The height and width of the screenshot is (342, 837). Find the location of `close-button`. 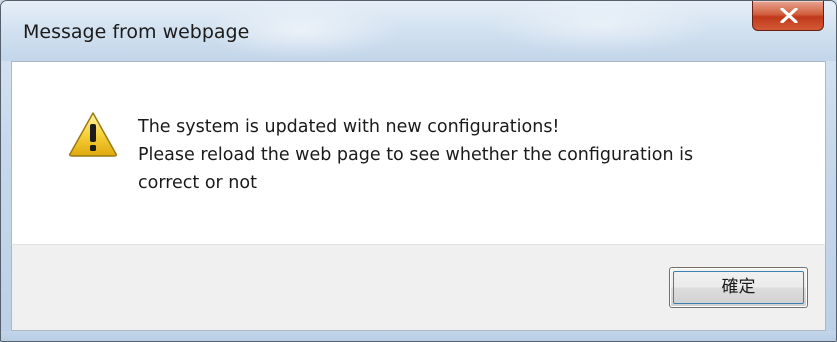

close-button is located at coordinates (788, 16).